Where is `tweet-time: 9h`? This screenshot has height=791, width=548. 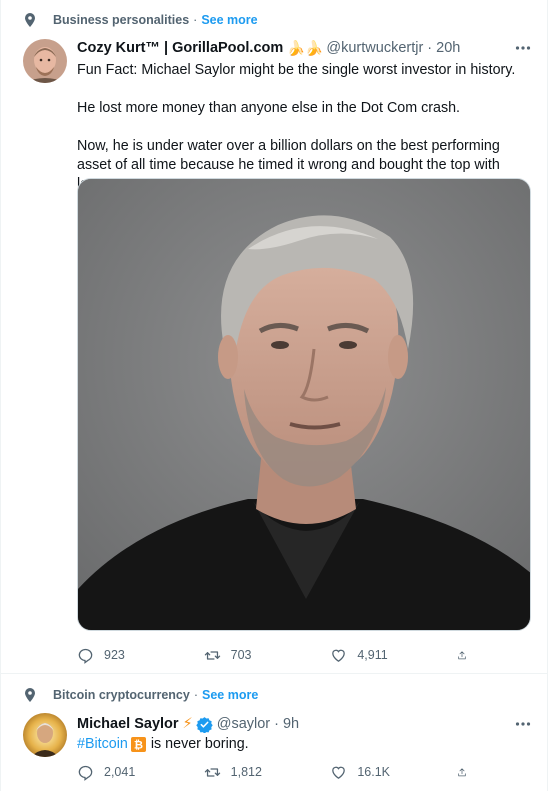
tweet-time: 9h is located at coordinates (291, 724).